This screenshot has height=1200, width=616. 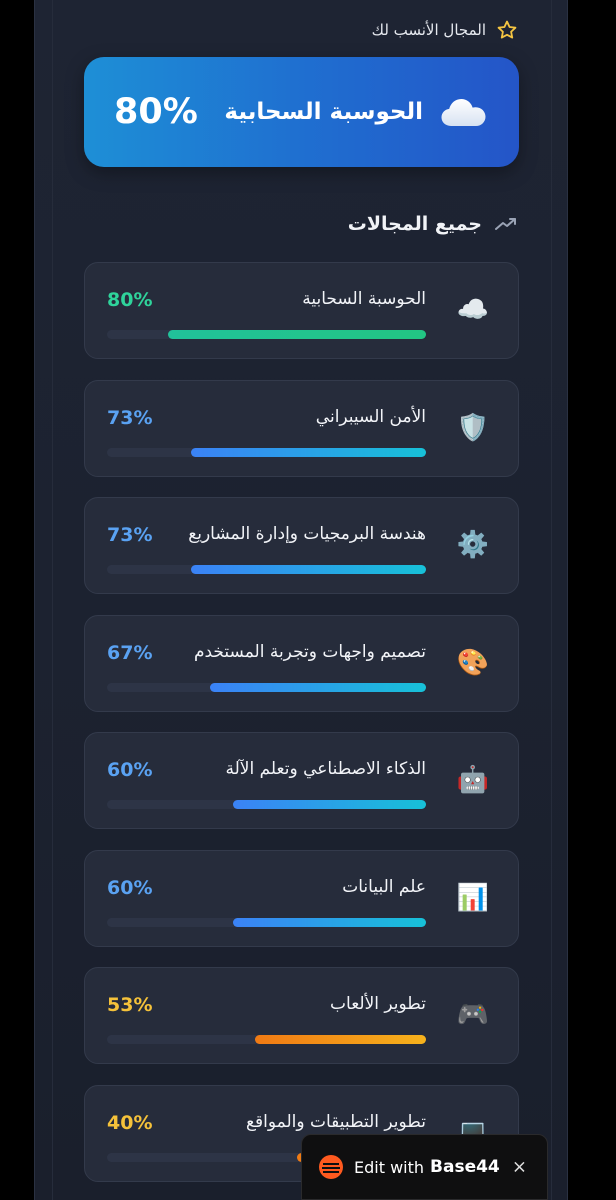 I want to click on field-card: 🛡️ الأمن السيبراني 73%, so click(x=301, y=428).